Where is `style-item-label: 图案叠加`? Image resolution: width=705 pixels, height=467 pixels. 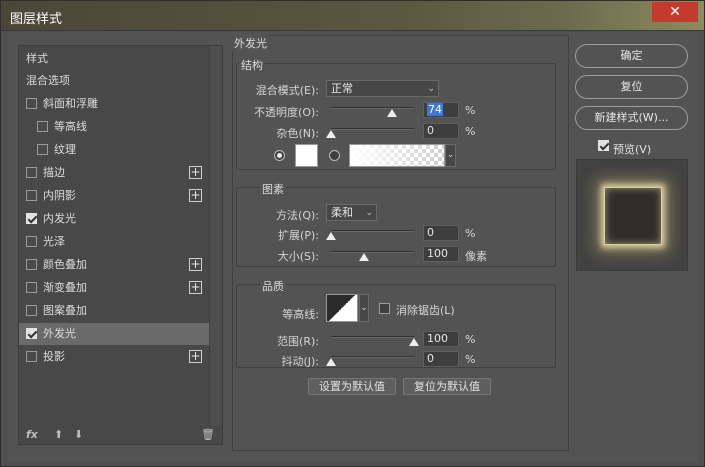 style-item-label: 图案叠加 is located at coordinates (65, 310).